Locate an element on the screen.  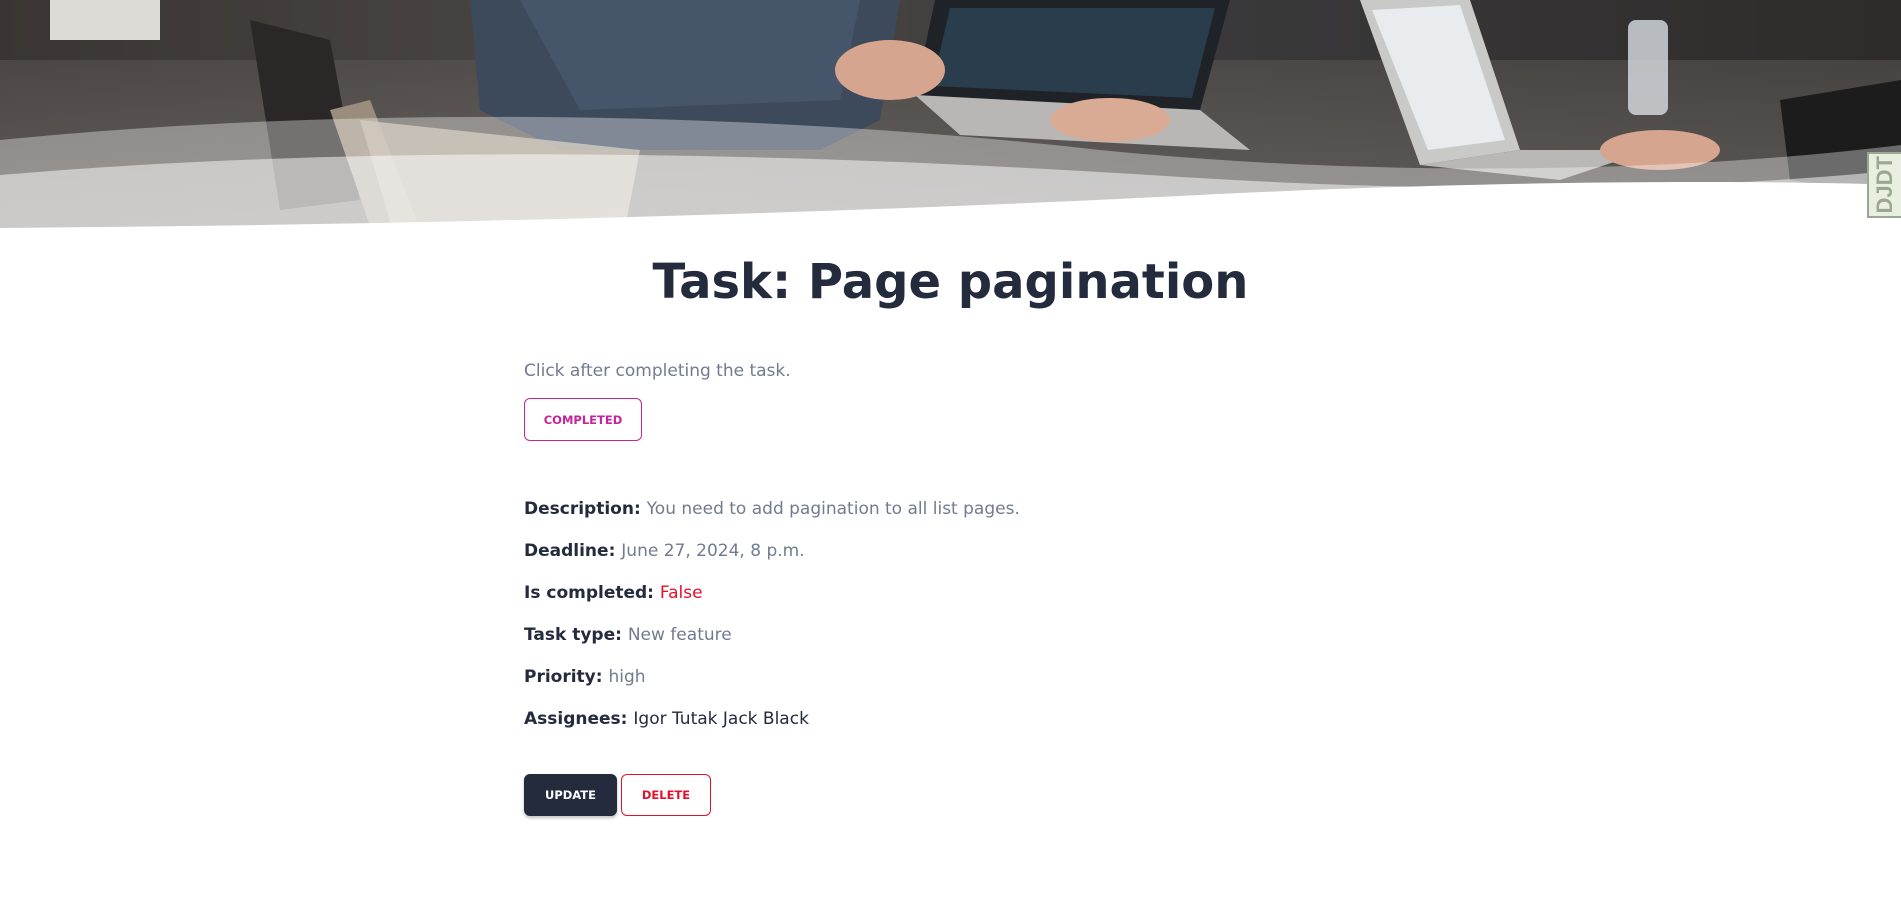
deadline-value: June 27, 2024, 8 p.m. is located at coordinates (713, 551).